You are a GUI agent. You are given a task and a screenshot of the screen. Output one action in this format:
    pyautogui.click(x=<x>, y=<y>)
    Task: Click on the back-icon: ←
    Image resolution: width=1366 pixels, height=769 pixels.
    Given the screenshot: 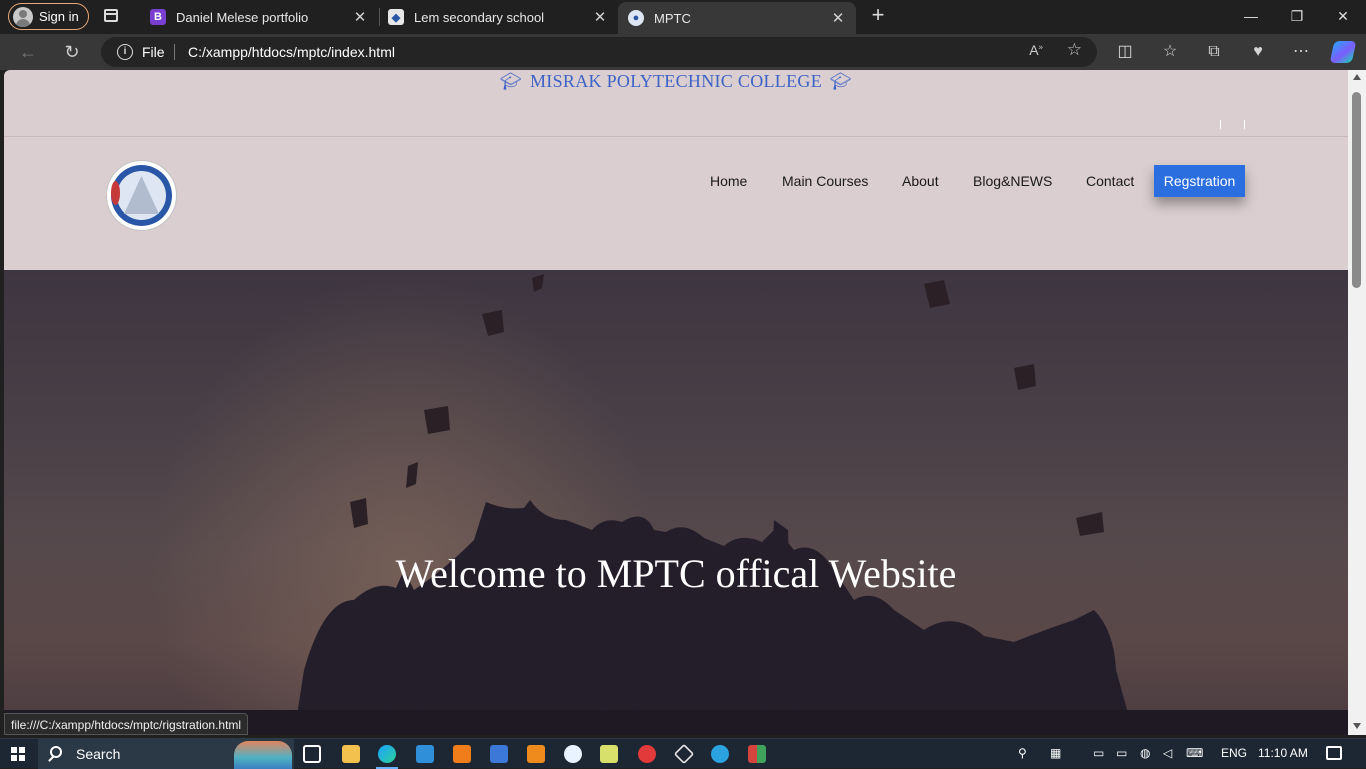 What is the action you would take?
    pyautogui.click(x=28, y=52)
    